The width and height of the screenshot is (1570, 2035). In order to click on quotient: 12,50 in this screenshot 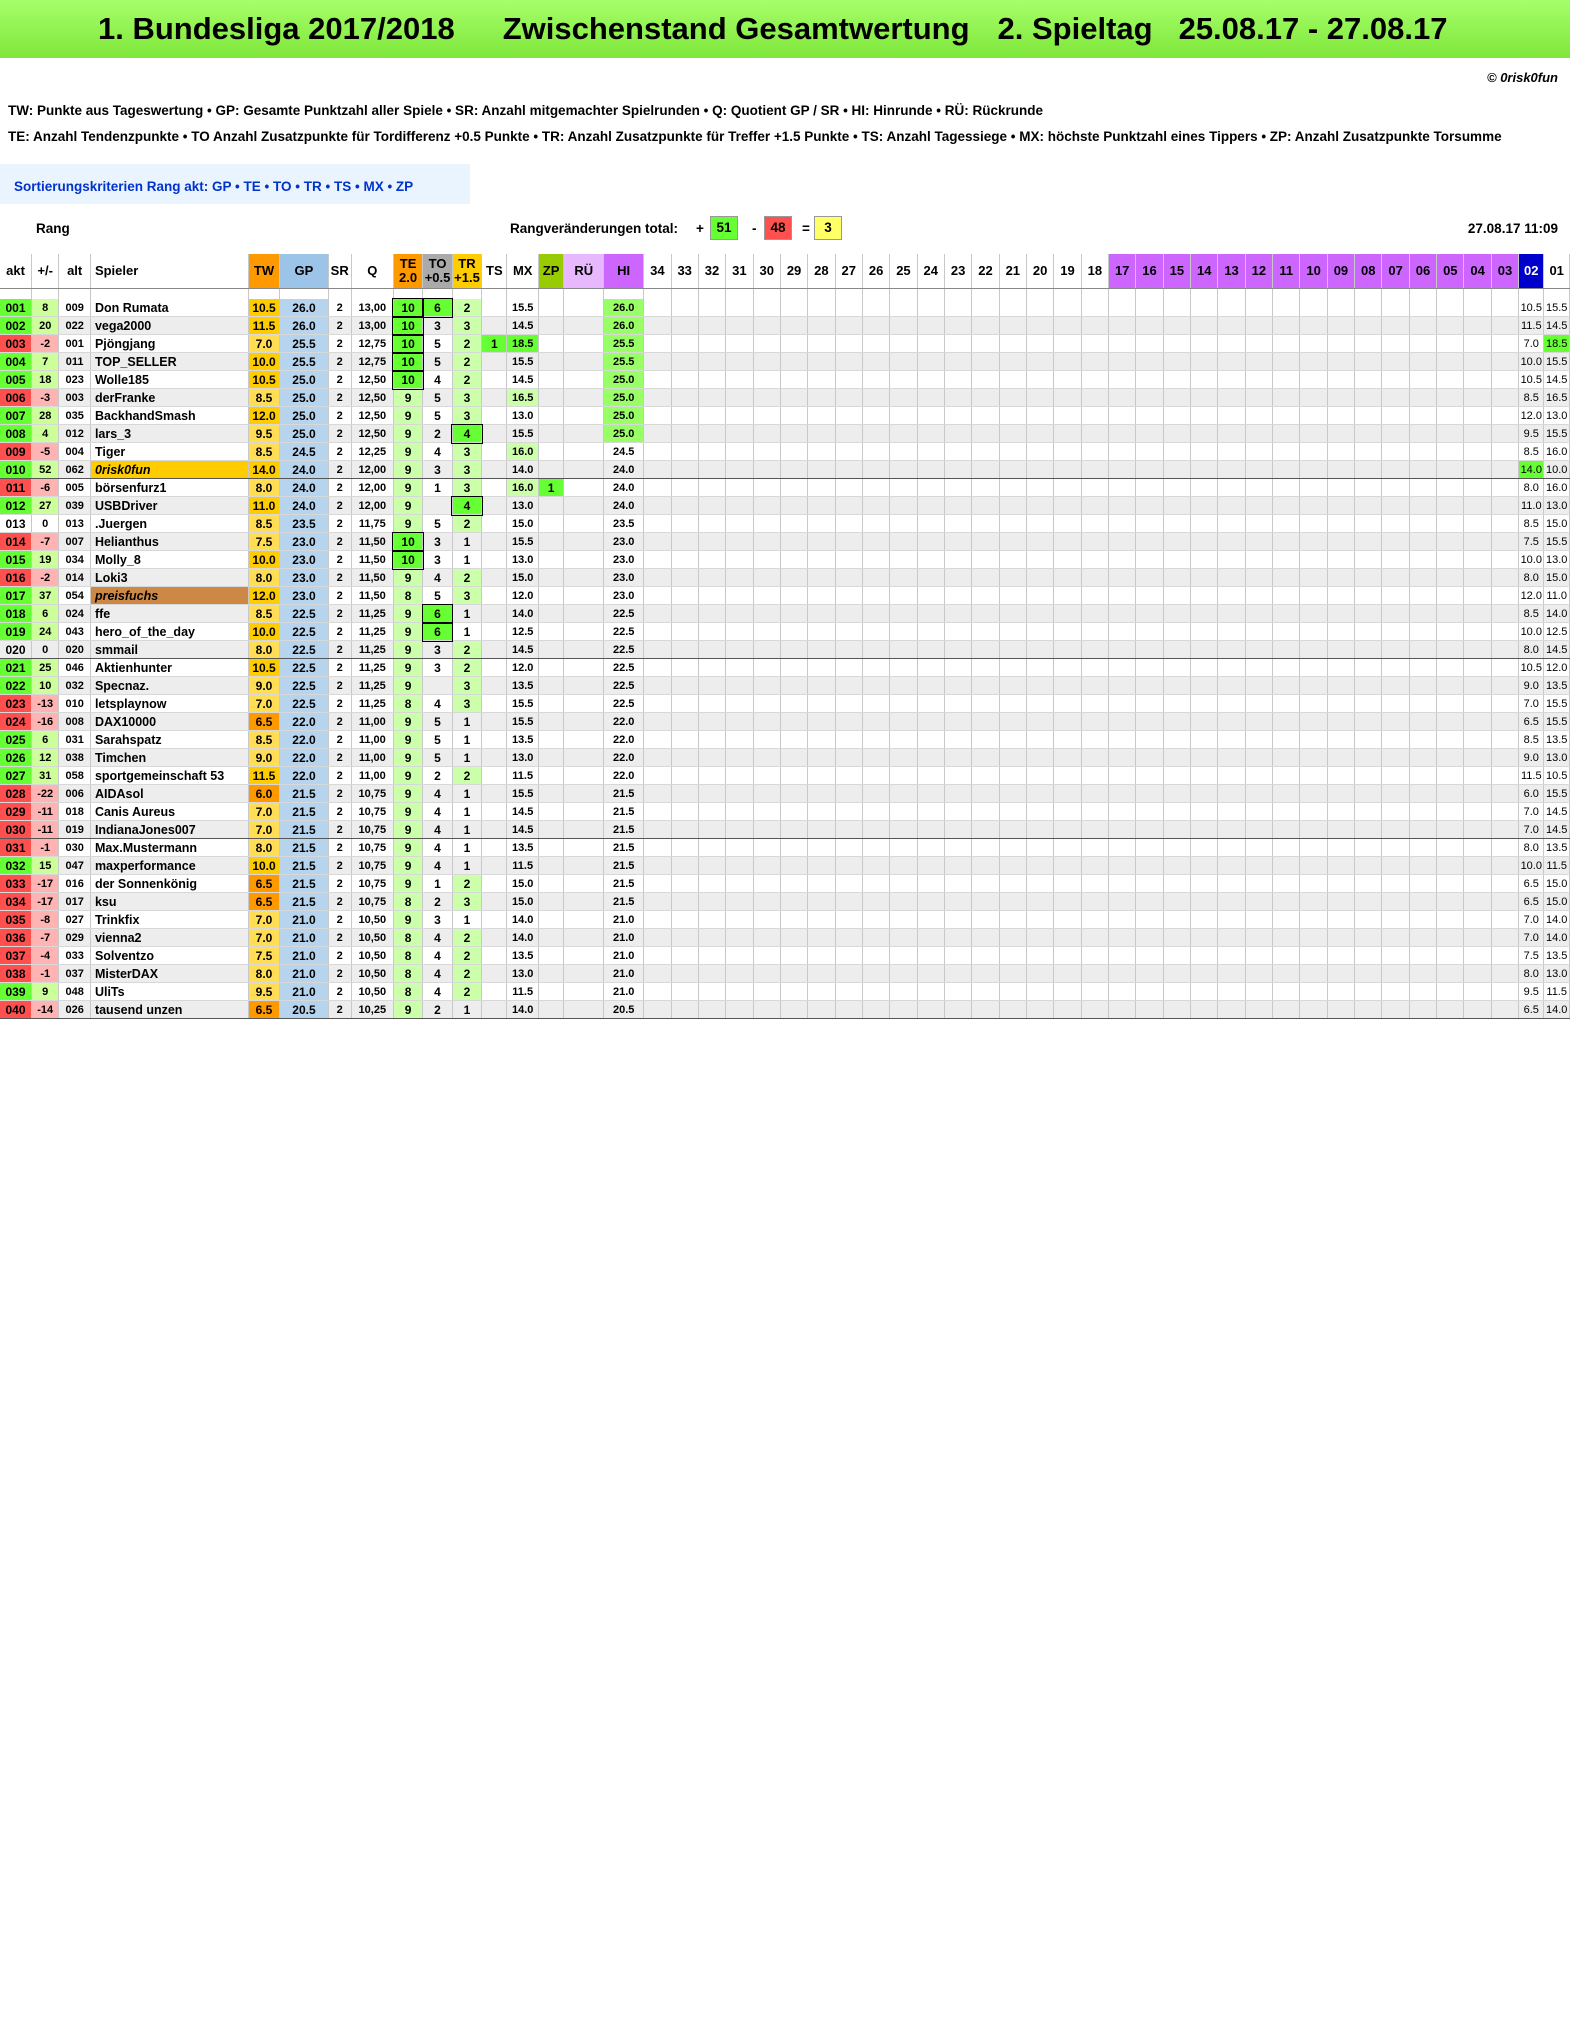, I will do `click(372, 397)`.